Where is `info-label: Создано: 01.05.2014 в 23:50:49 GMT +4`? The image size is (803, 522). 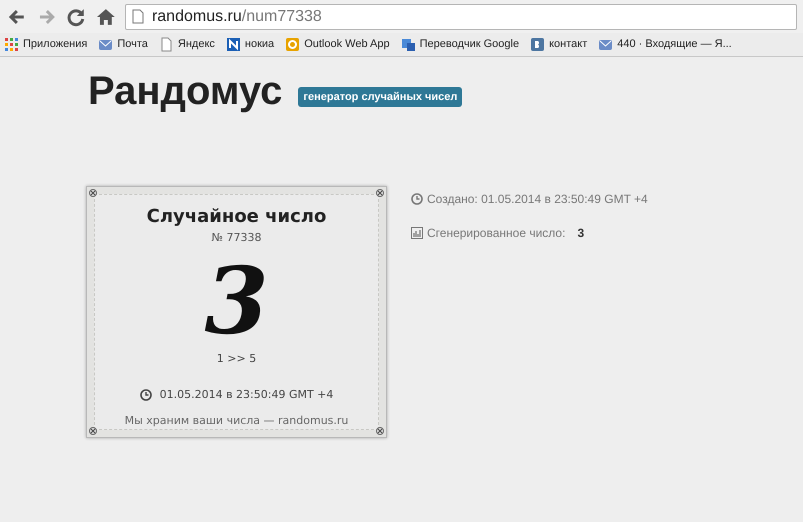 info-label: Создано: 01.05.2014 в 23:50:49 GMT +4 is located at coordinates (537, 199).